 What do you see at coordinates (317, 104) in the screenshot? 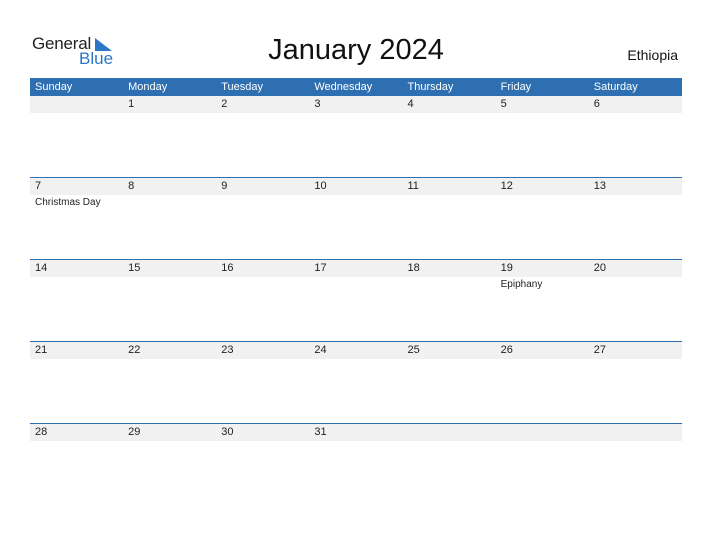
I see `date-cell: 3` at bounding box center [317, 104].